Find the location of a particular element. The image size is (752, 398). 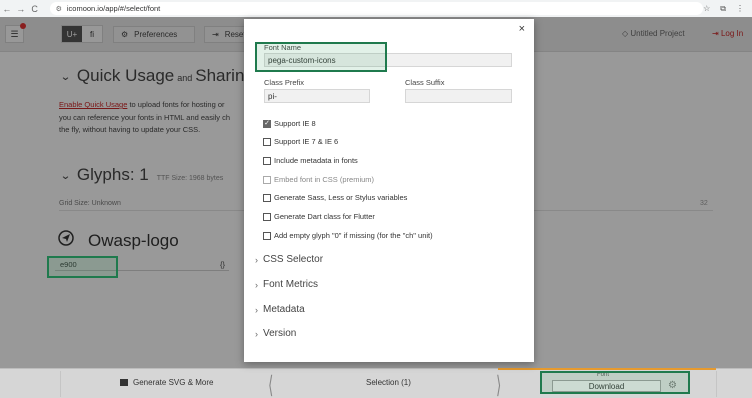

option-include-metadata: Include metadata in fonts is located at coordinates (310, 160).